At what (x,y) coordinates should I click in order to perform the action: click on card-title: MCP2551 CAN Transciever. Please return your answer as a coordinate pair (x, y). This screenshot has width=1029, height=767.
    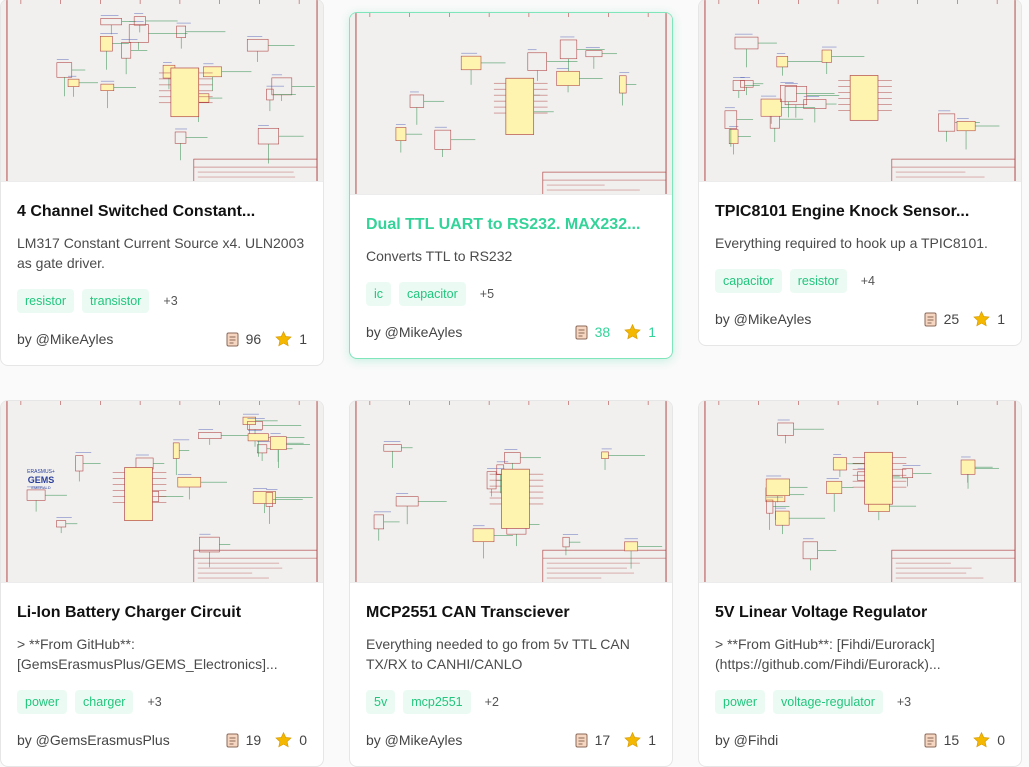
    Looking at the image, I should click on (511, 613).